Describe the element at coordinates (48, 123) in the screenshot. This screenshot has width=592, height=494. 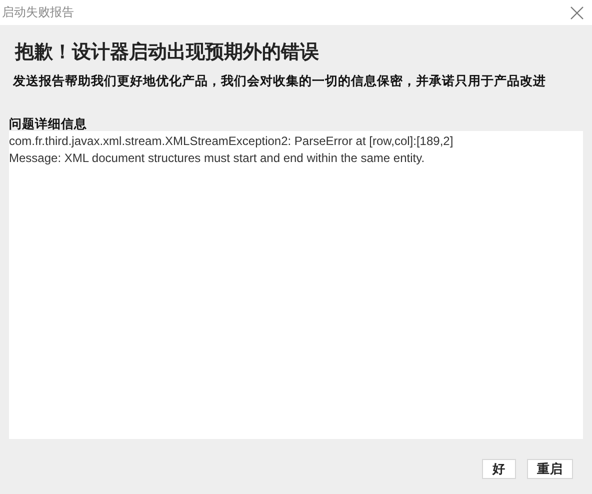
I see `details-label: 问题详细信息` at that location.